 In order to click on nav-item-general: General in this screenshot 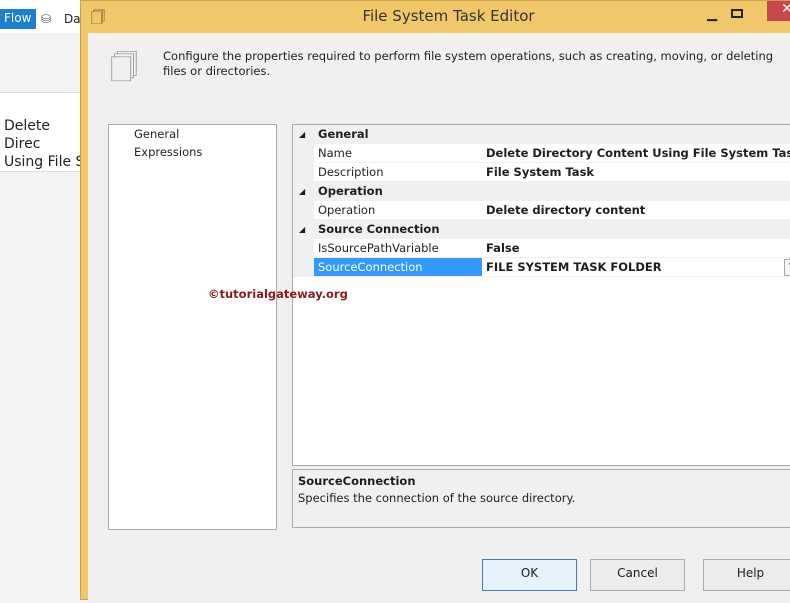, I will do `click(156, 134)`.